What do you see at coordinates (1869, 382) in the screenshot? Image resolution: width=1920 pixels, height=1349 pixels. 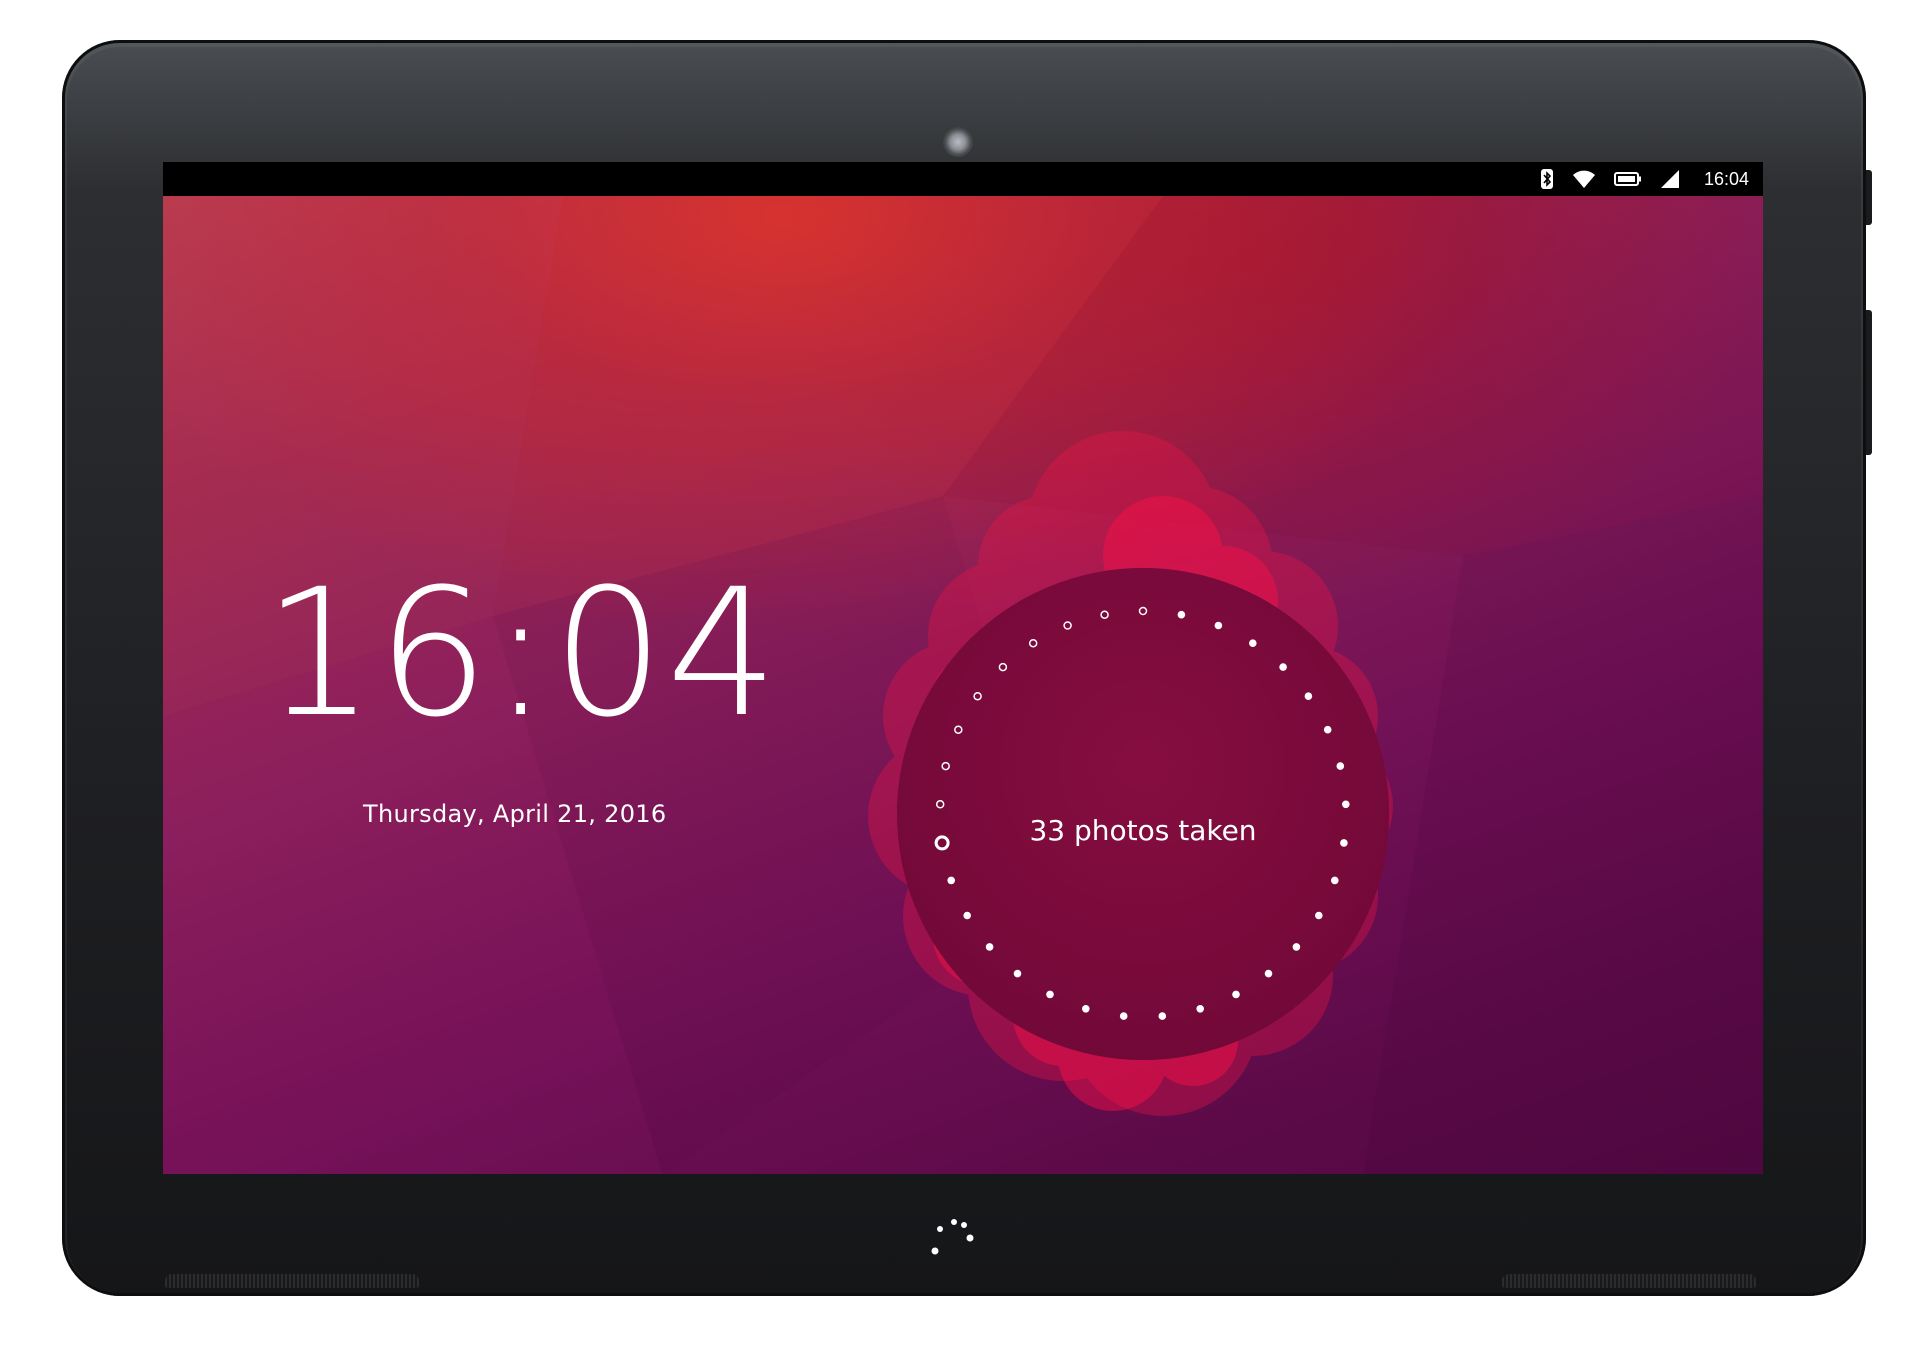 I see `volume-rocker` at bounding box center [1869, 382].